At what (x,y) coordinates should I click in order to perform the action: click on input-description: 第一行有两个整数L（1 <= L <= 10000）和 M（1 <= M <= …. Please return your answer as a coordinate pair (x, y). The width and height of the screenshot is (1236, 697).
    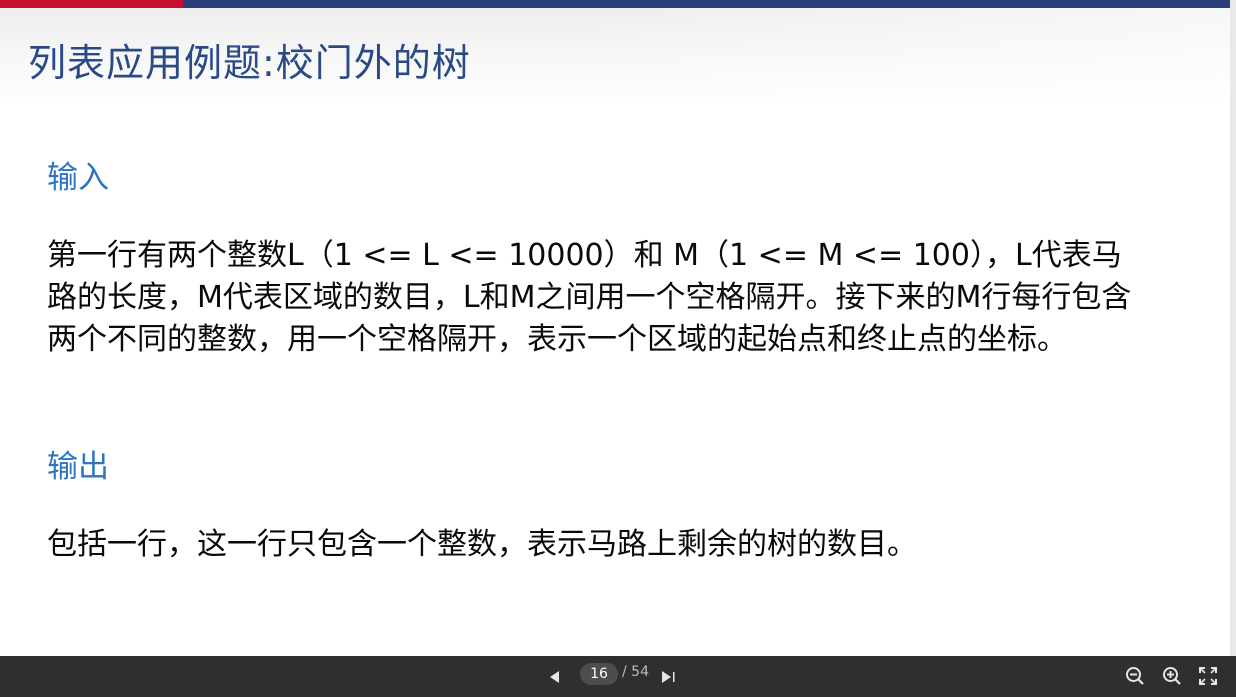
    Looking at the image, I should click on (589, 297).